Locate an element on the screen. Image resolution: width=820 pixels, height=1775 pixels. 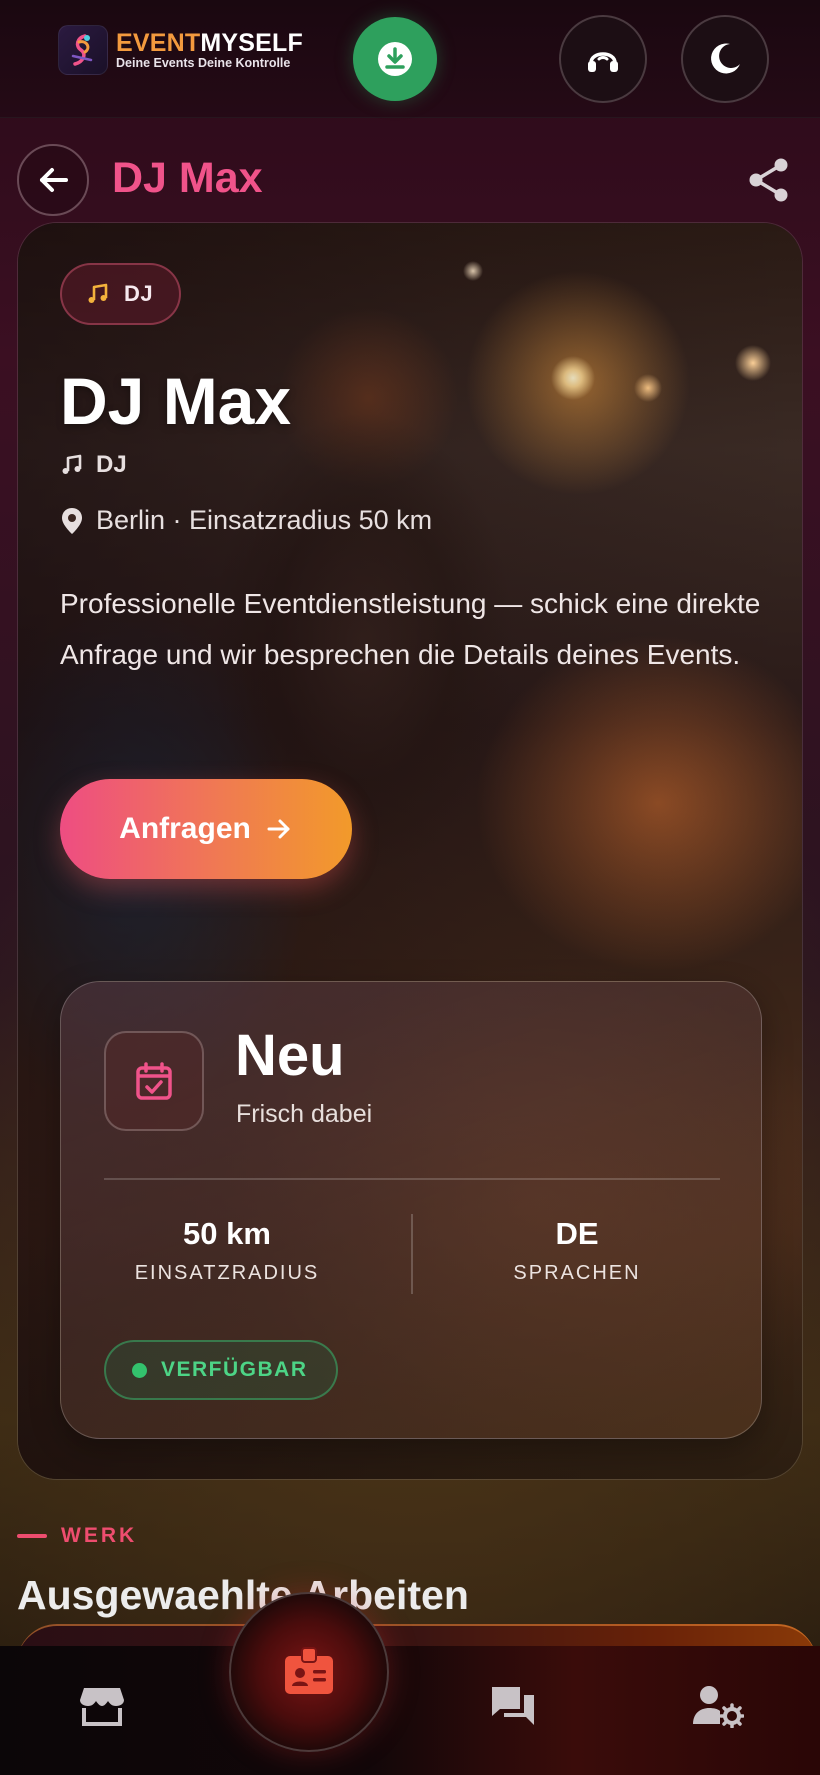
stat-languages-value: DE is located at coordinates (577, 1233).